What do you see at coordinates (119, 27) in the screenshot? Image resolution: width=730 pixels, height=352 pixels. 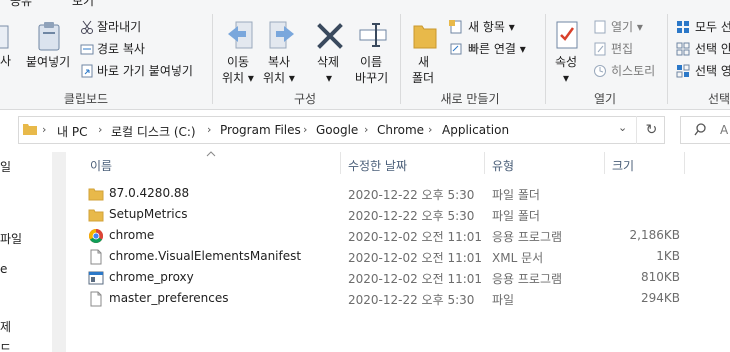 I see `cut-button: 잘라내기` at bounding box center [119, 27].